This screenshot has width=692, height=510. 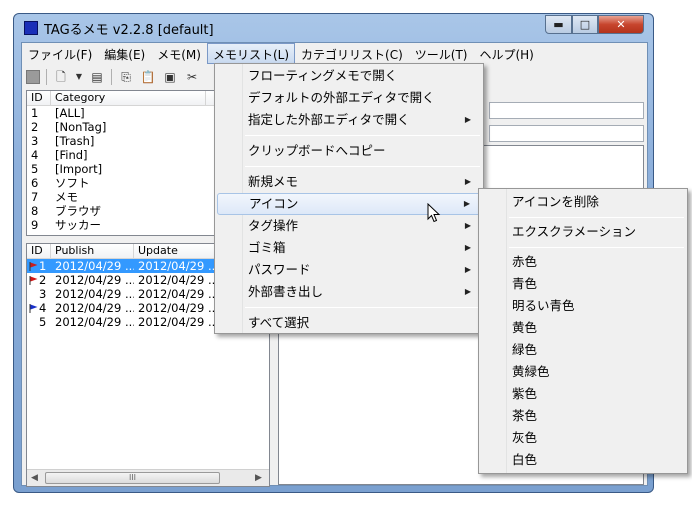 What do you see at coordinates (349, 248) in the screenshot?
I see `menu-item-9: ゴミ箱 ▶` at bounding box center [349, 248].